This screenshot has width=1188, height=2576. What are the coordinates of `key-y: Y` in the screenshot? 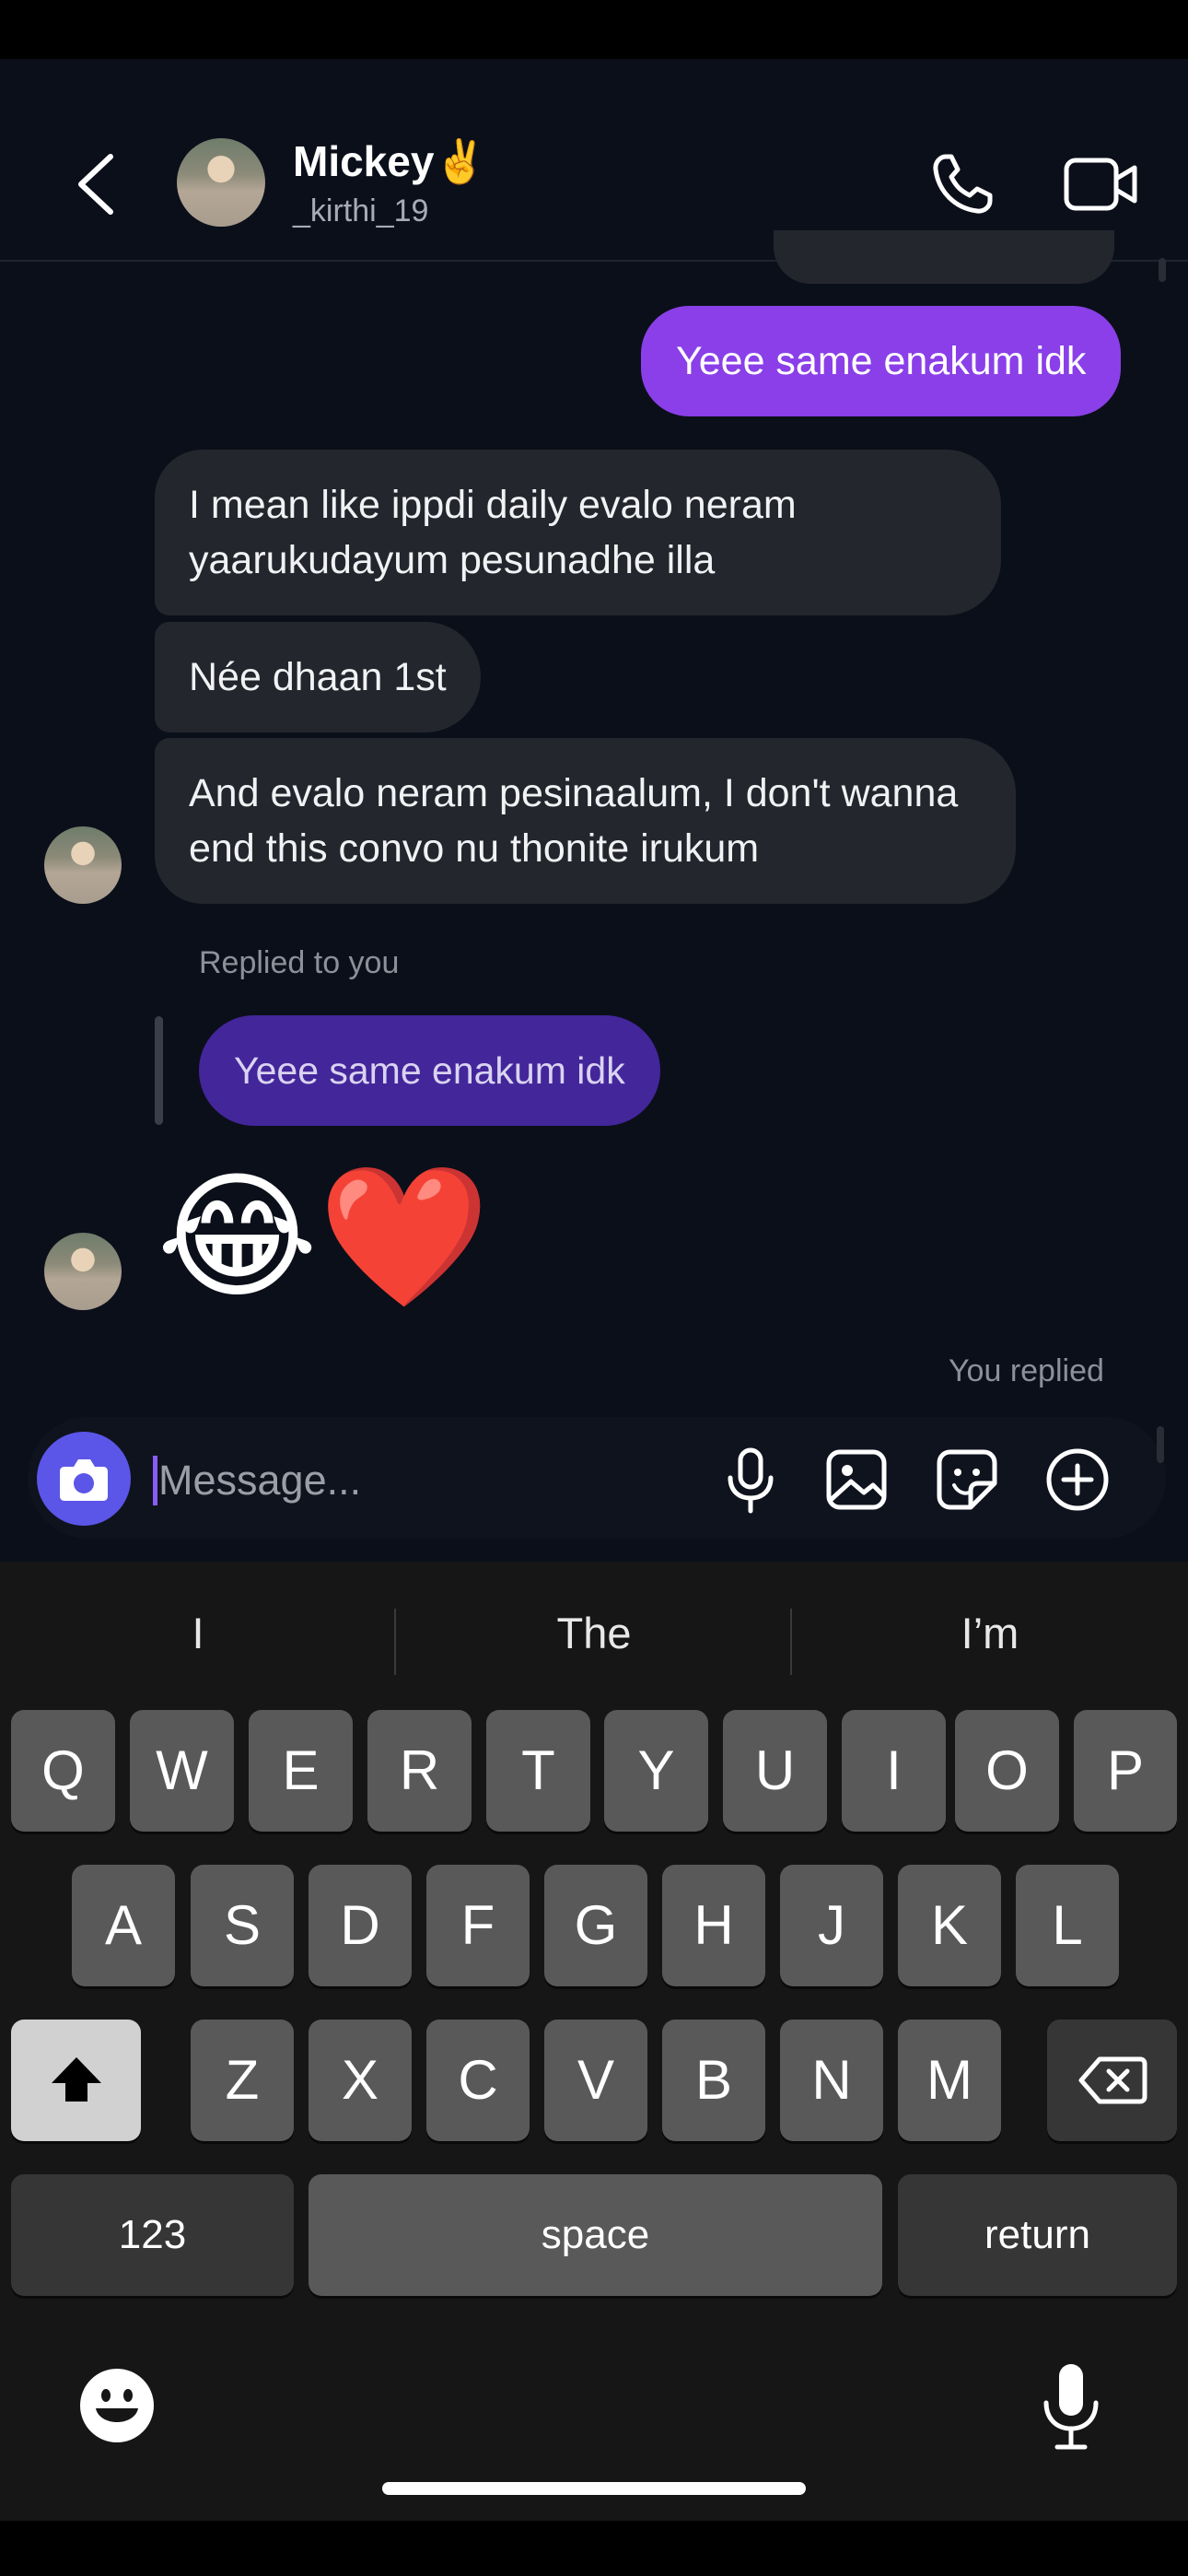 It's located at (656, 1771).